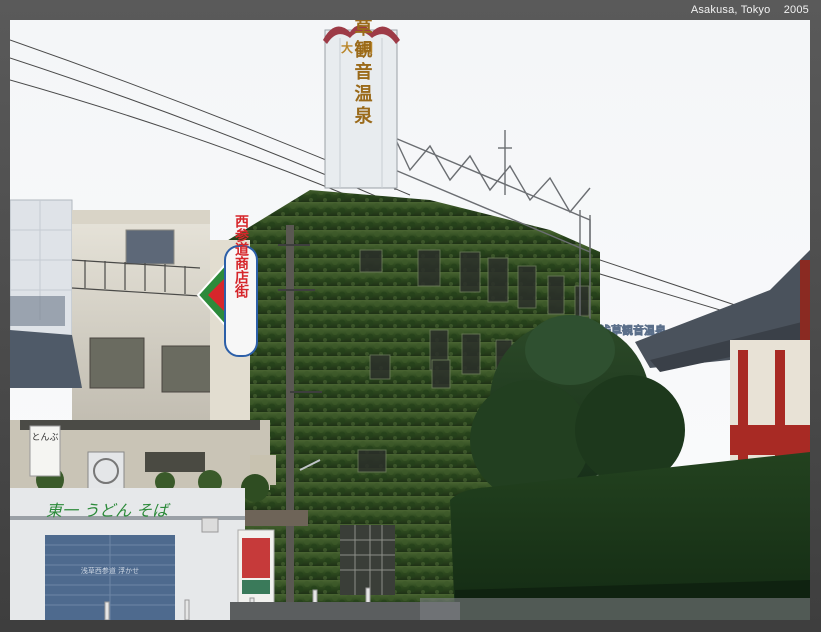 The height and width of the screenshot is (632, 821). What do you see at coordinates (796, 10) in the screenshot?
I see `caption-year: 2005` at bounding box center [796, 10].